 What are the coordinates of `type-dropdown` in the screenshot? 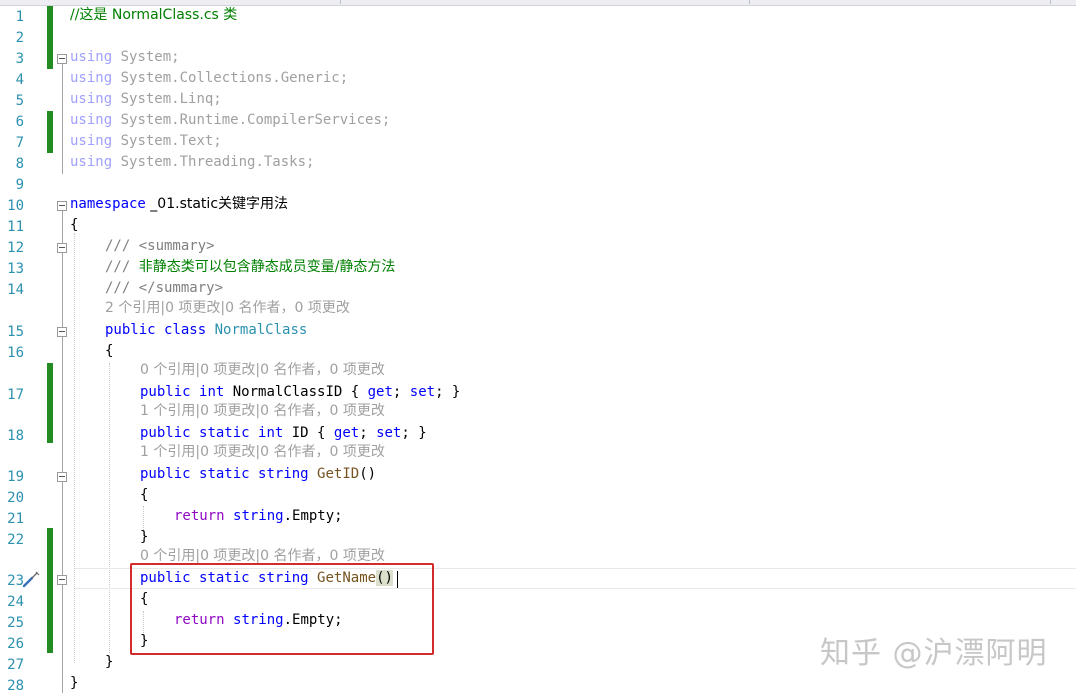 It's located at (545, 2).